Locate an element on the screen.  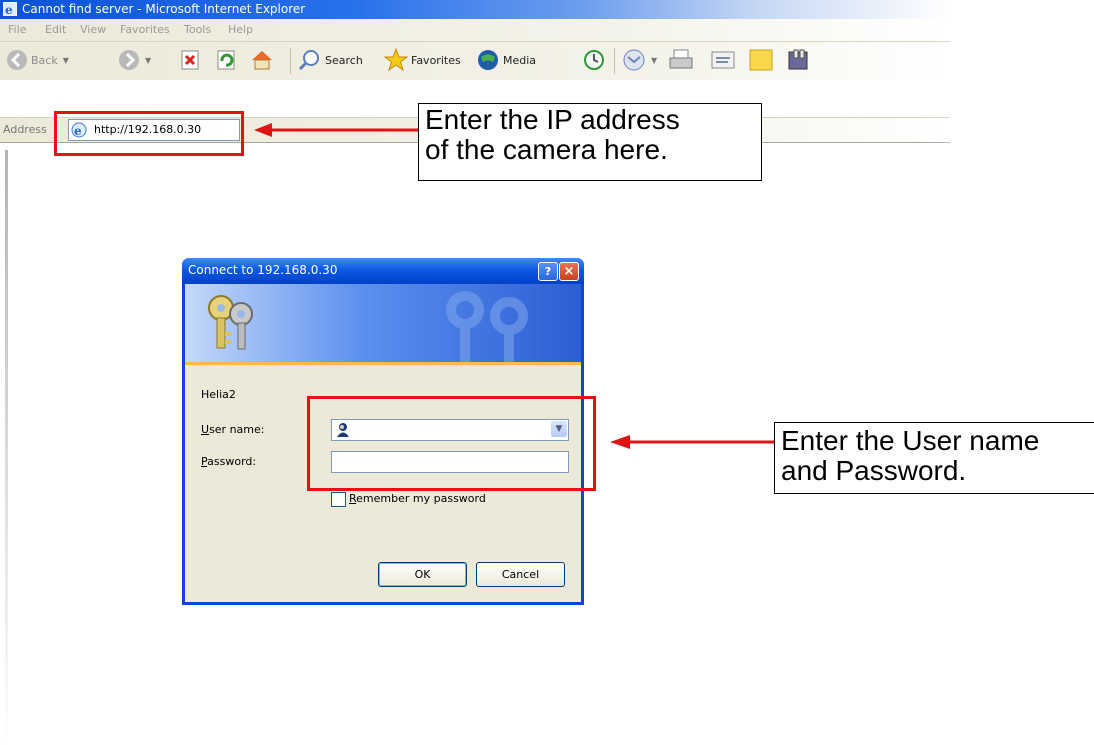
forward-arrow-icon is located at coordinates (129, 60).